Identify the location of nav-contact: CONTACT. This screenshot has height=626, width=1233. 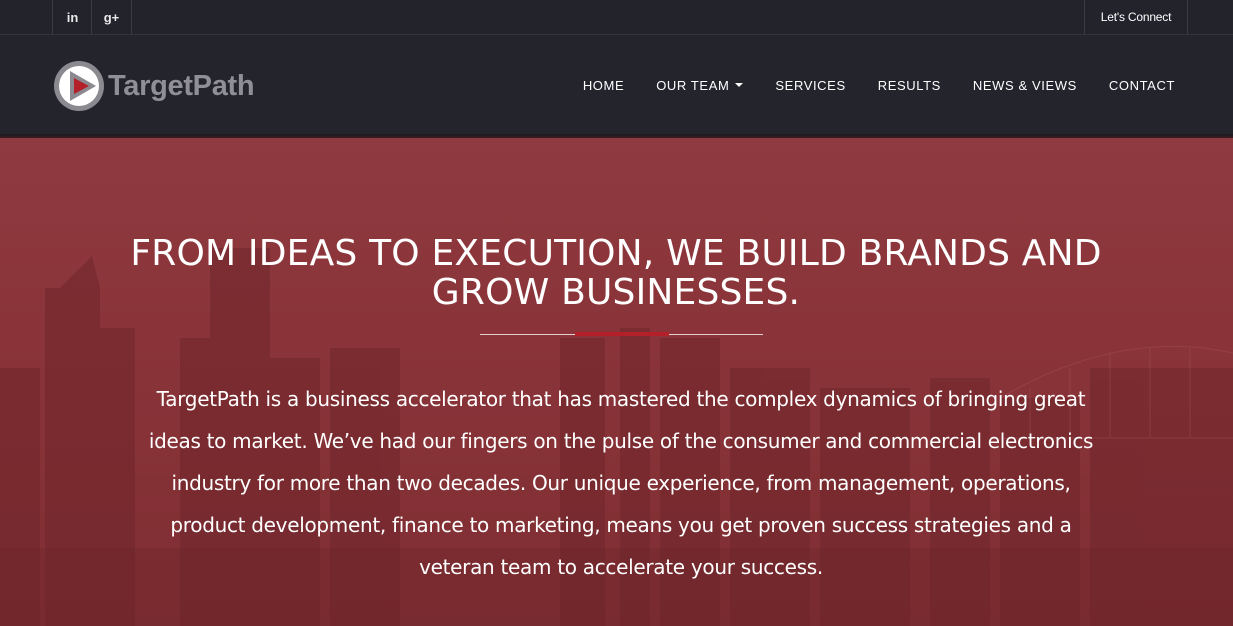
(1142, 85).